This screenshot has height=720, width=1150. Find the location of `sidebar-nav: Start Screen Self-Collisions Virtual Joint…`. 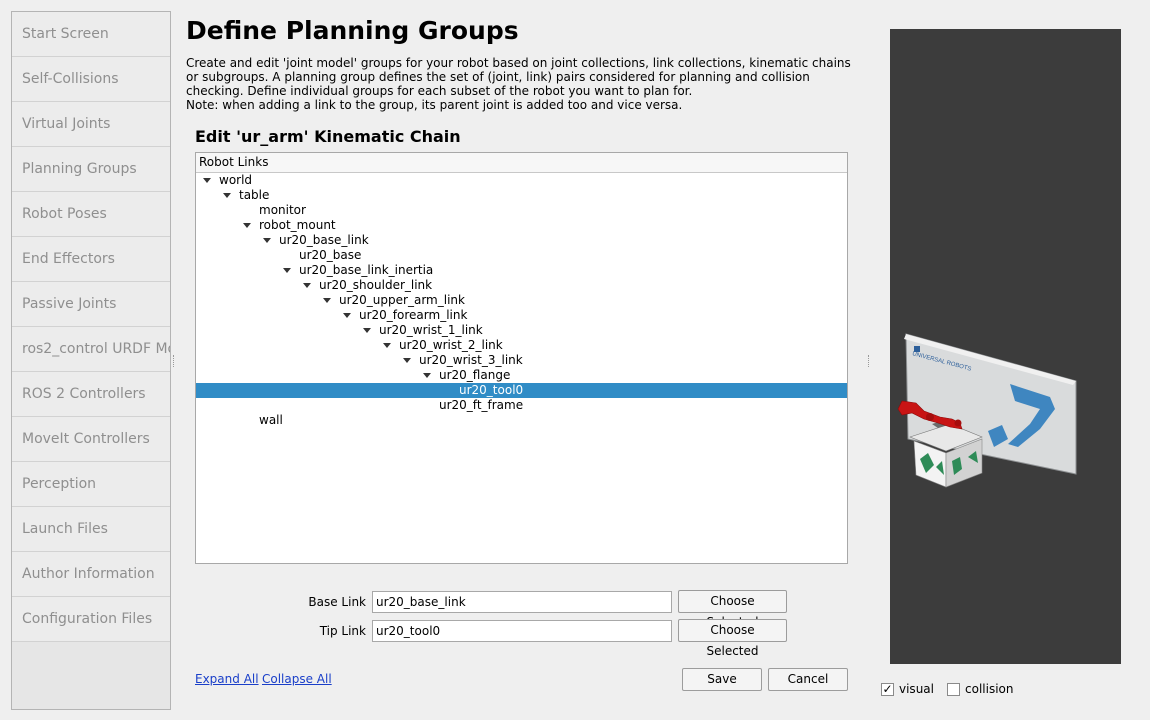

sidebar-nav: Start Screen Self-Collisions Virtual Joint… is located at coordinates (91, 360).